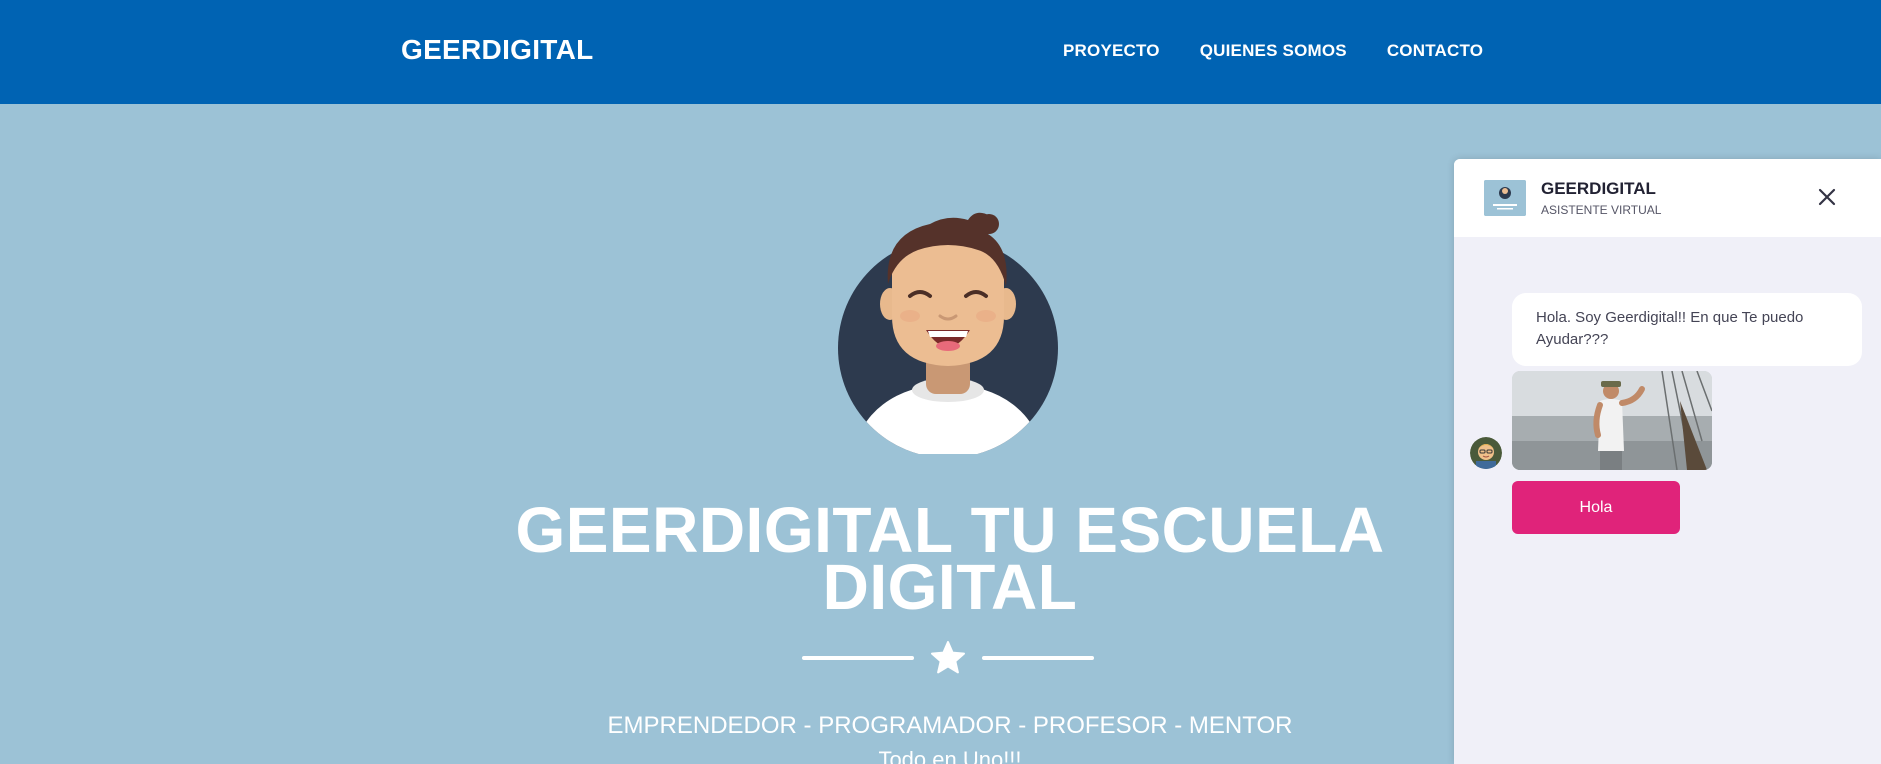 Image resolution: width=1881 pixels, height=764 pixels. What do you see at coordinates (1038, 658) in the screenshot?
I see `divider-line-right` at bounding box center [1038, 658].